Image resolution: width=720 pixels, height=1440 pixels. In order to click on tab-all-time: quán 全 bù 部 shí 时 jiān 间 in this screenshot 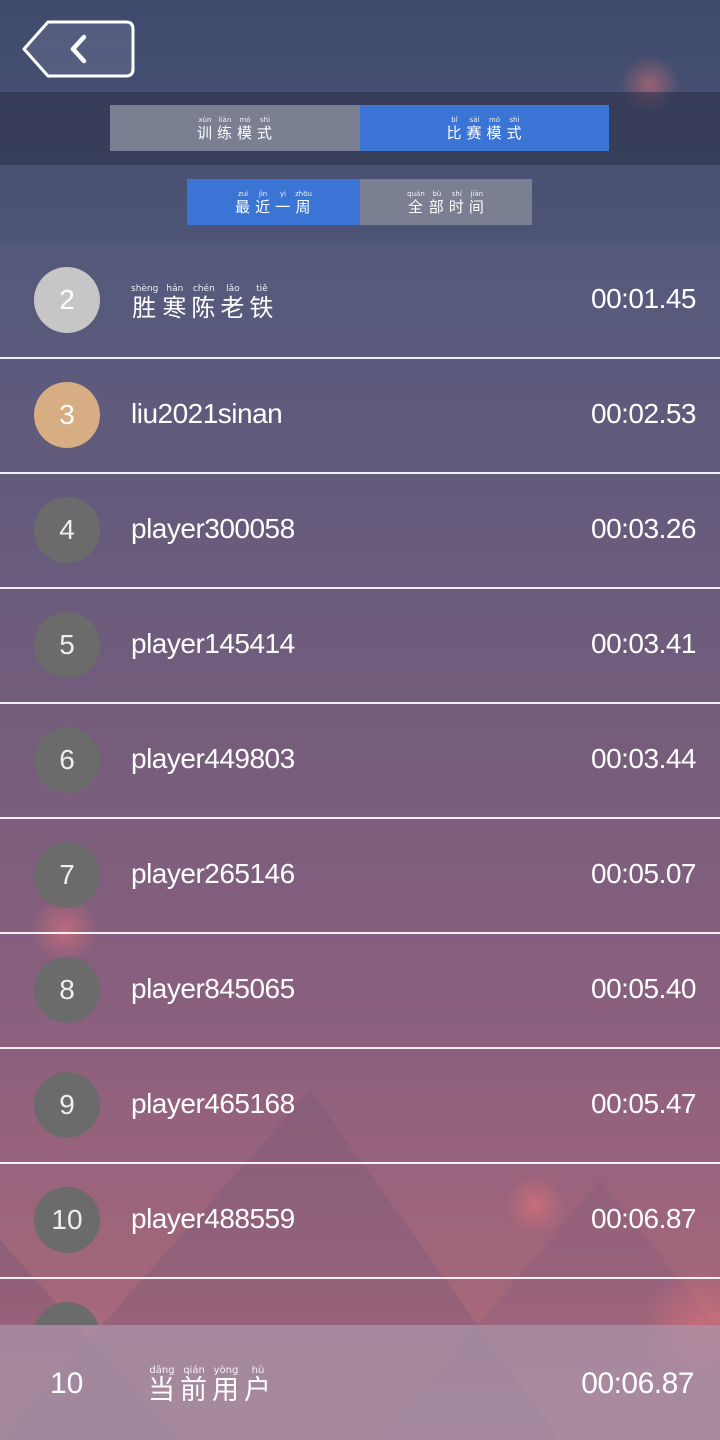, I will do `click(446, 202)`.